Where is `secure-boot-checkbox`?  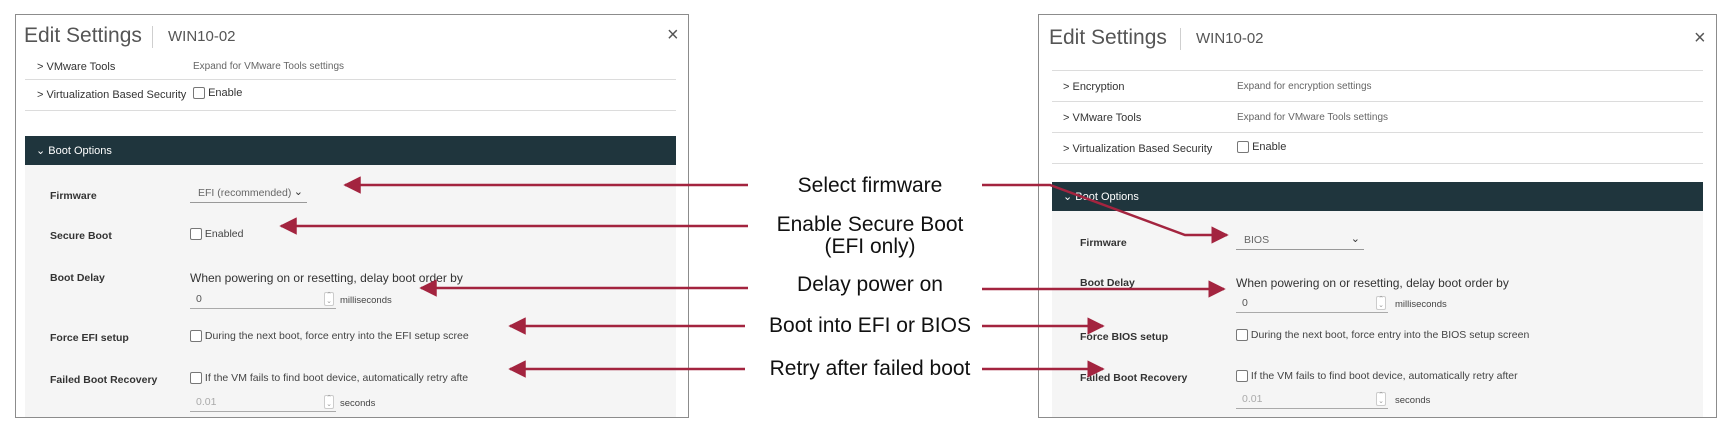
secure-boot-checkbox is located at coordinates (196, 234).